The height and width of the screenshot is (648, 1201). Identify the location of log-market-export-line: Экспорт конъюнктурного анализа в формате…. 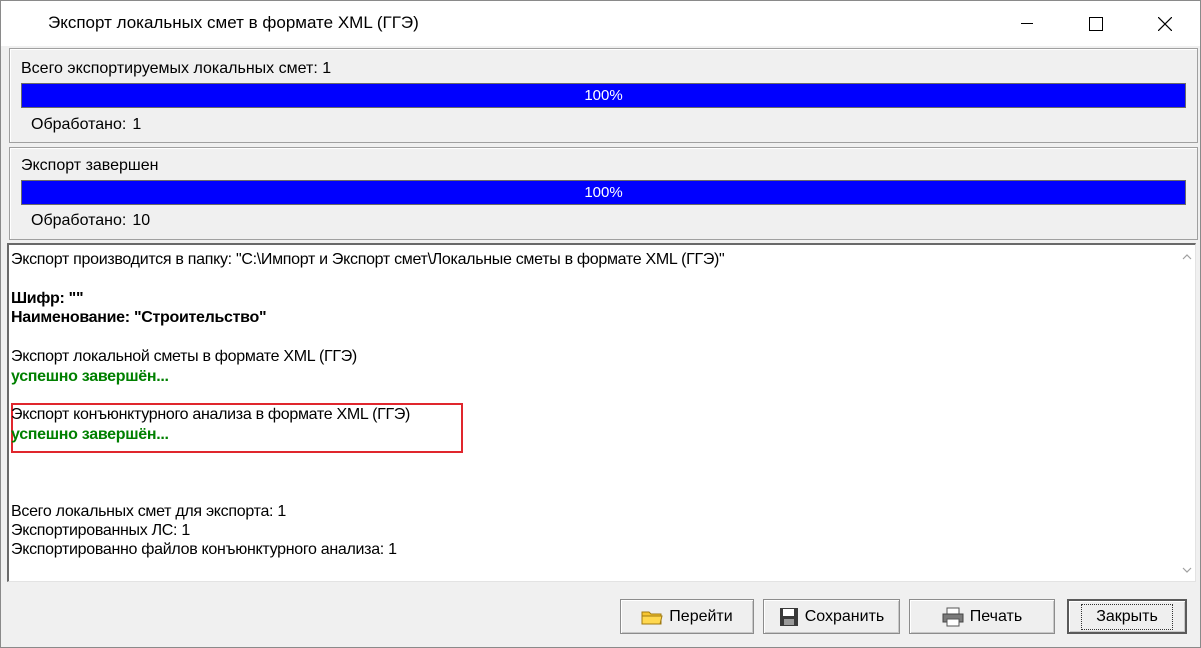
(211, 414).